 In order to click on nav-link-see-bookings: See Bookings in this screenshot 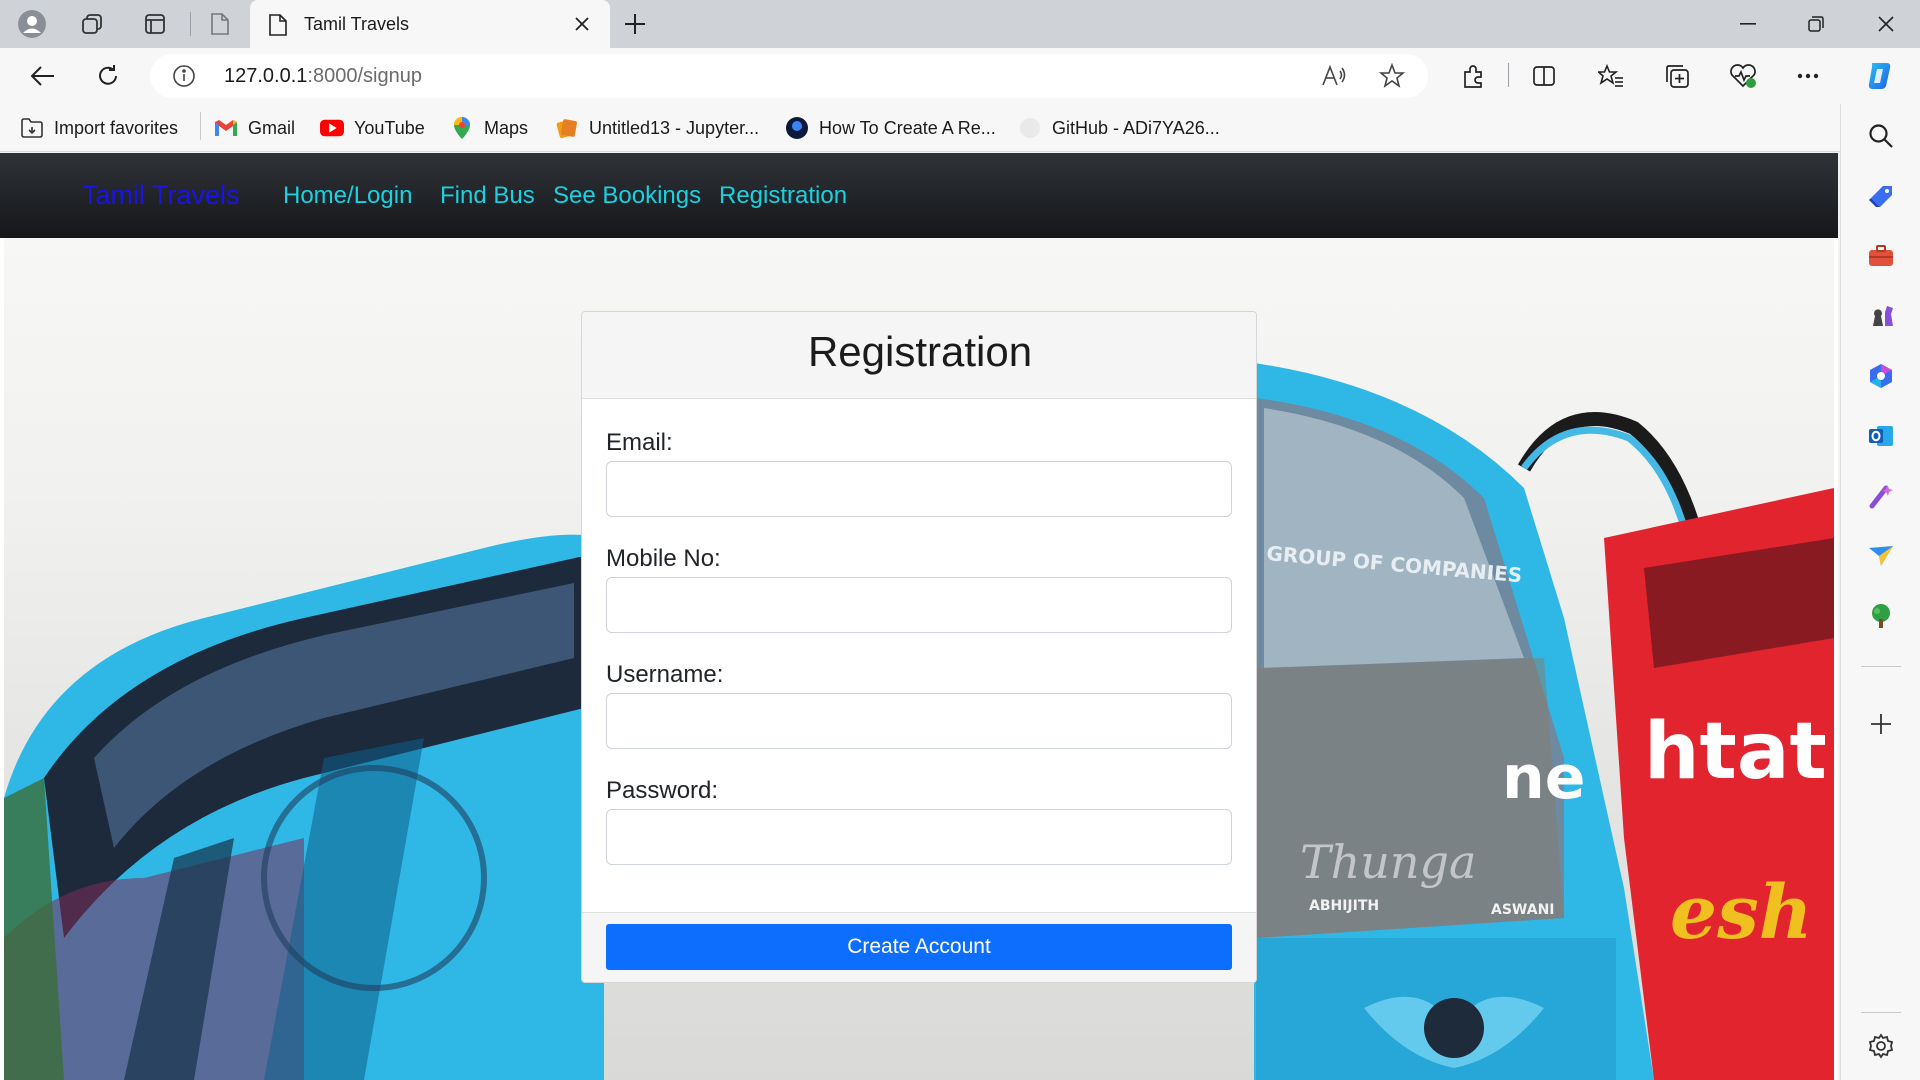, I will do `click(627, 196)`.